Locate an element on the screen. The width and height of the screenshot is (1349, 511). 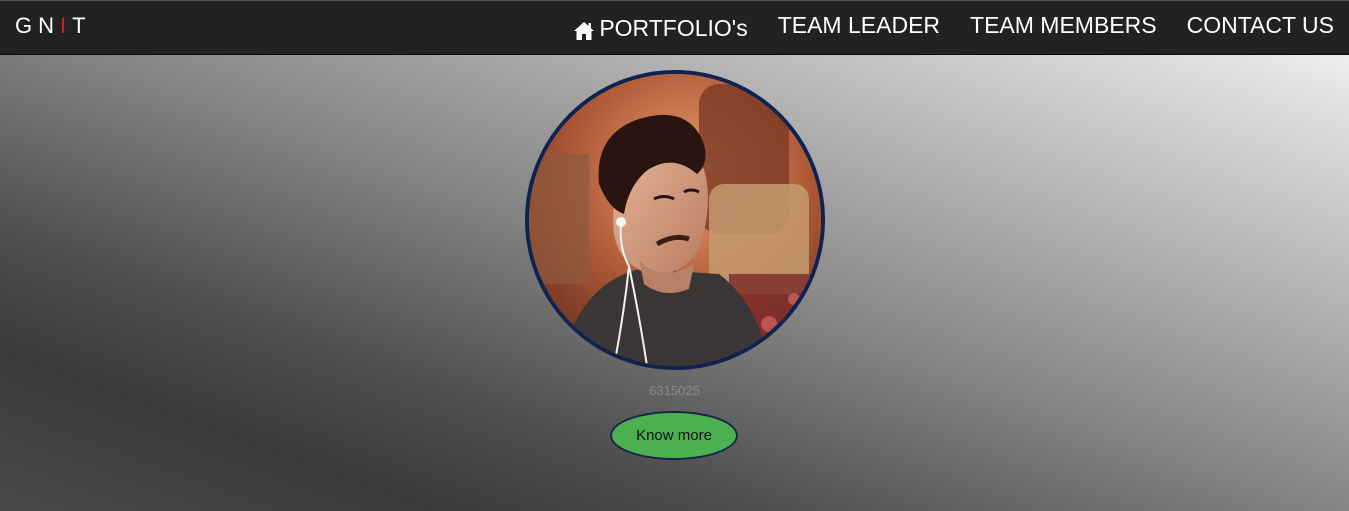
nav-item-team-leader: TEAM LEADER is located at coordinates (859, 25).